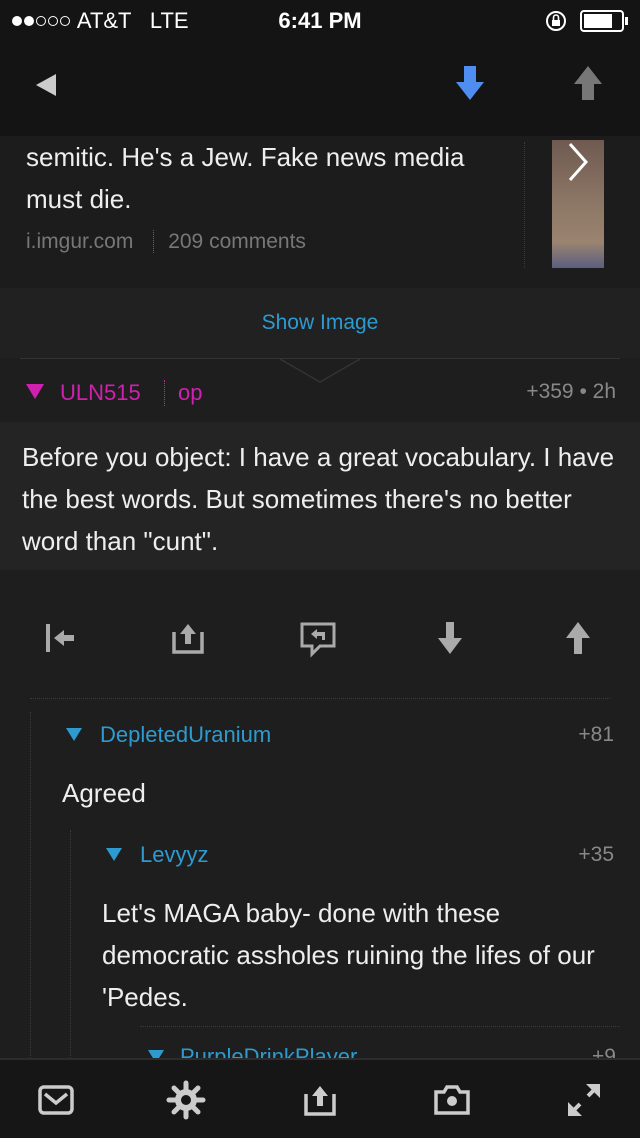  What do you see at coordinates (360, 858) in the screenshot?
I see `reply-header: Levyyz +35` at bounding box center [360, 858].